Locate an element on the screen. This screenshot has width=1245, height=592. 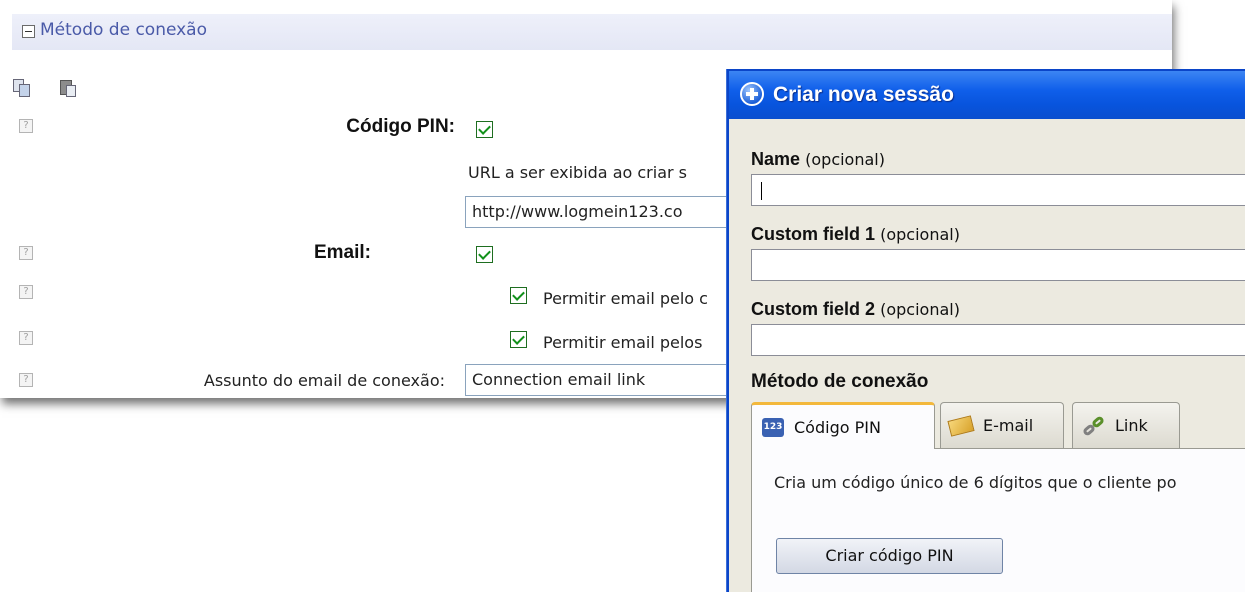
name-label: Name (opcional) is located at coordinates (818, 159).